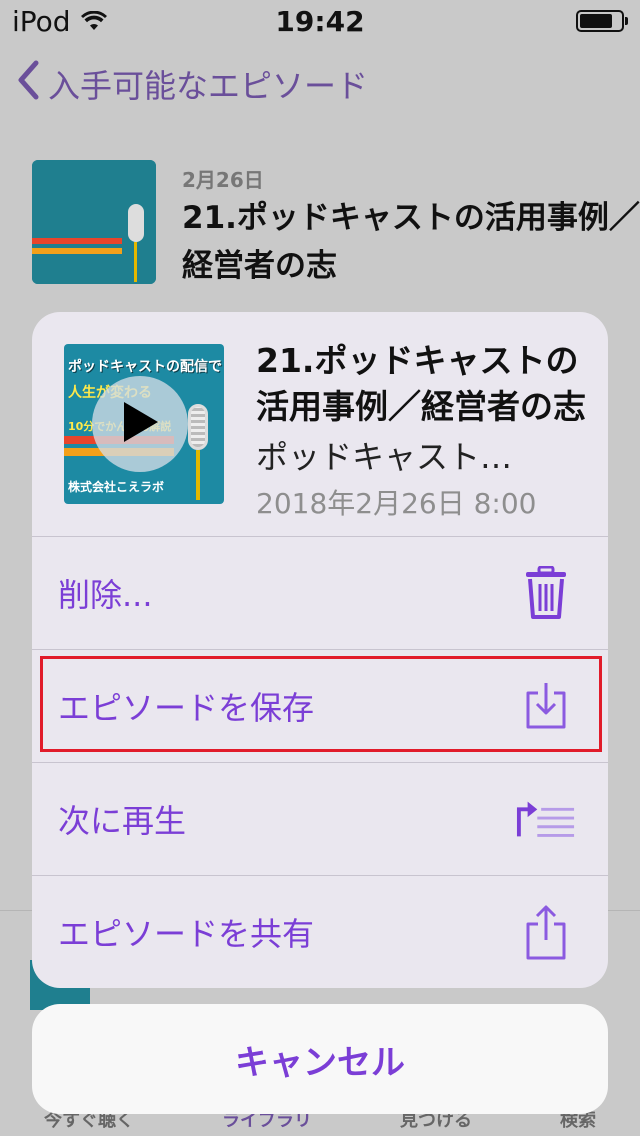 This screenshot has width=640, height=1136. I want to click on back-label: 入手可能なエピソード, so click(208, 86).